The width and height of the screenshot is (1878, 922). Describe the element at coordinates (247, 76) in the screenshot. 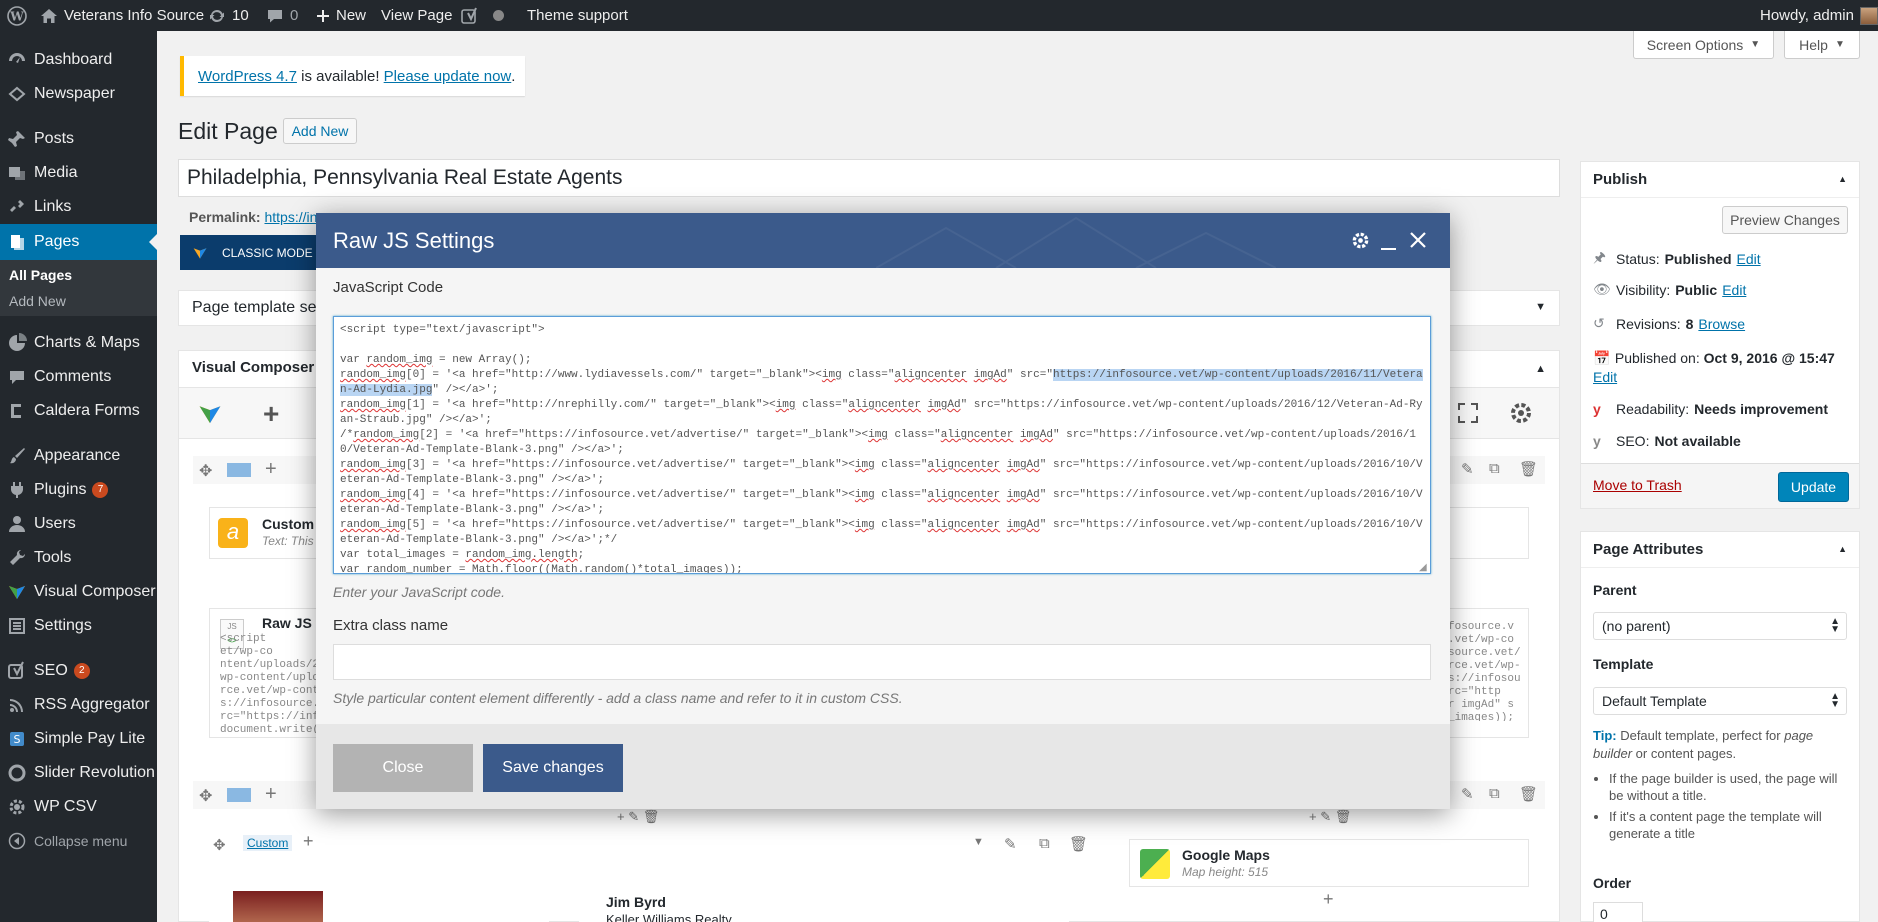

I see `wordpress-version-link: WordPress 4.7` at that location.